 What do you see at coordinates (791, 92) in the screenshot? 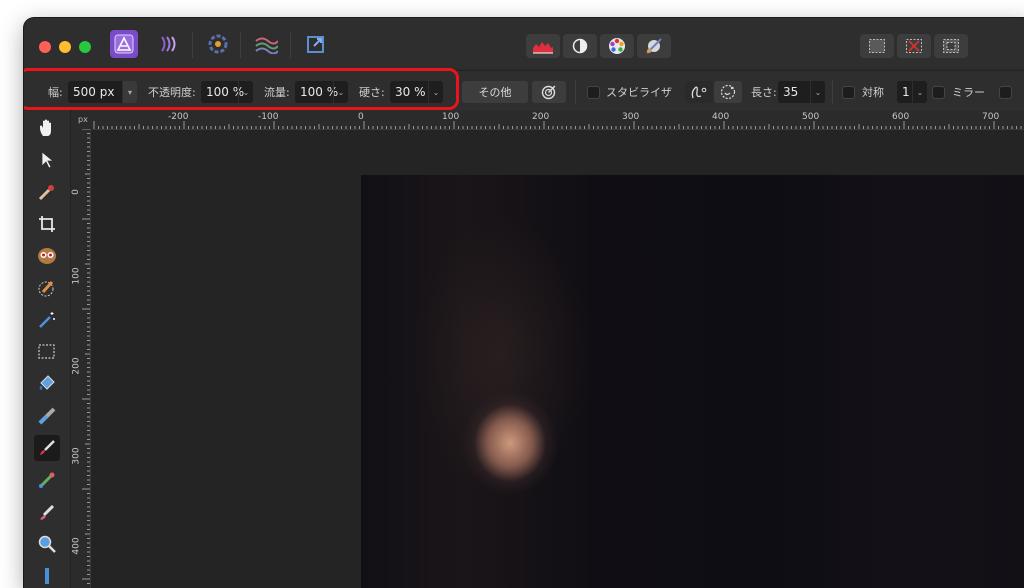
I see `length-value: 35` at bounding box center [791, 92].